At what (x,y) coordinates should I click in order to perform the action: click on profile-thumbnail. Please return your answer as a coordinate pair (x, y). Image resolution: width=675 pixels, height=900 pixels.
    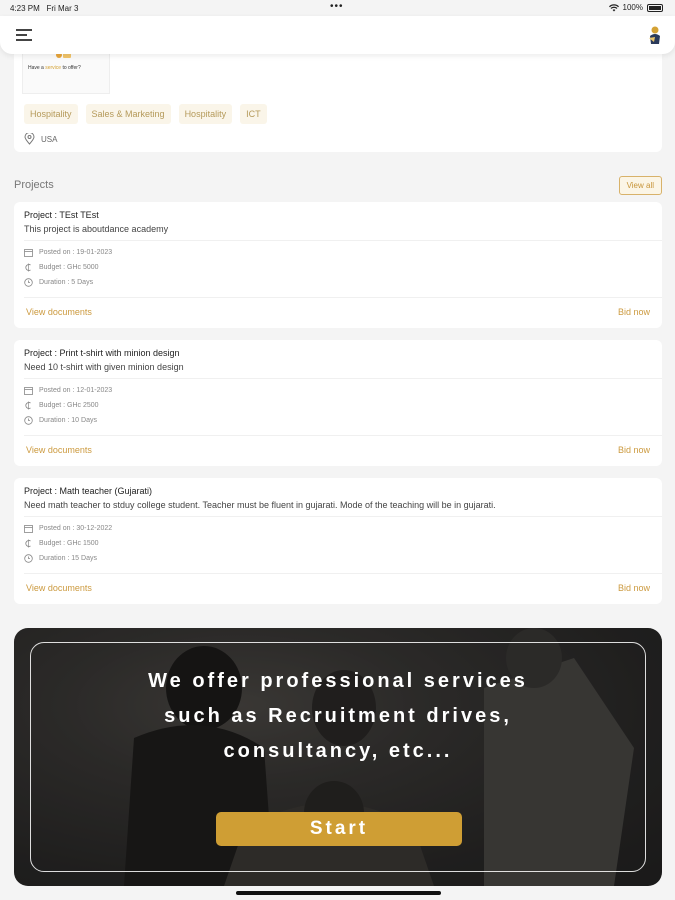
    Looking at the image, I should click on (66, 72).